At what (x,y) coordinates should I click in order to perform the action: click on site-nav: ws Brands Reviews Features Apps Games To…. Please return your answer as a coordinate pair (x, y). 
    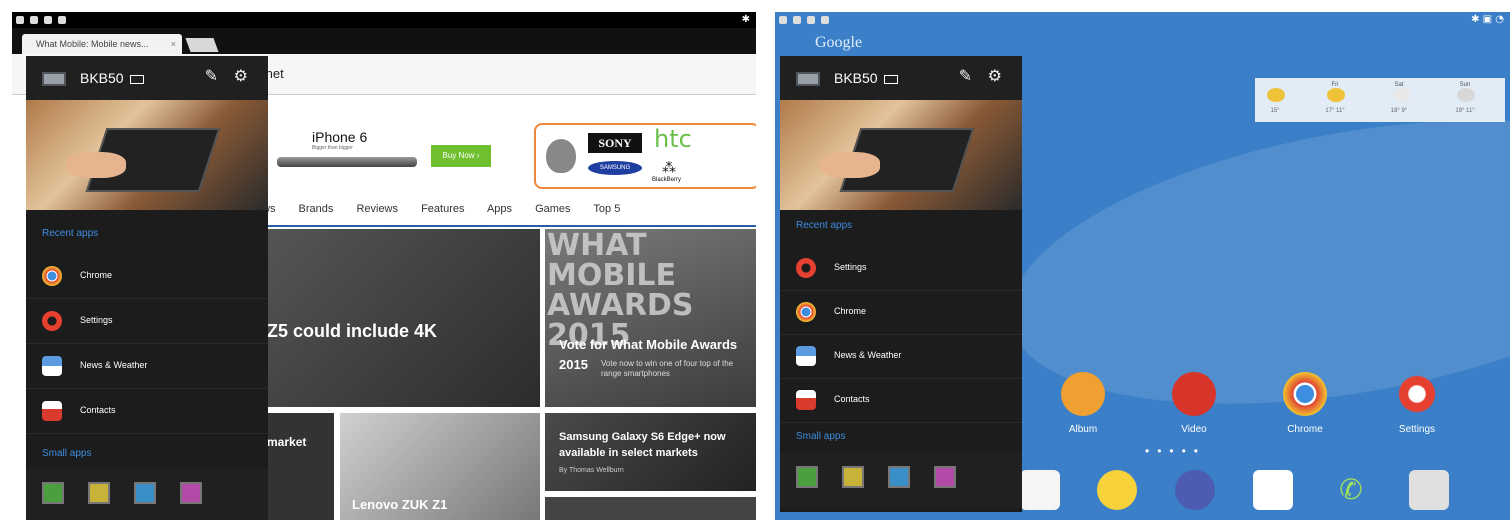
    Looking at the image, I should click on (451, 209).